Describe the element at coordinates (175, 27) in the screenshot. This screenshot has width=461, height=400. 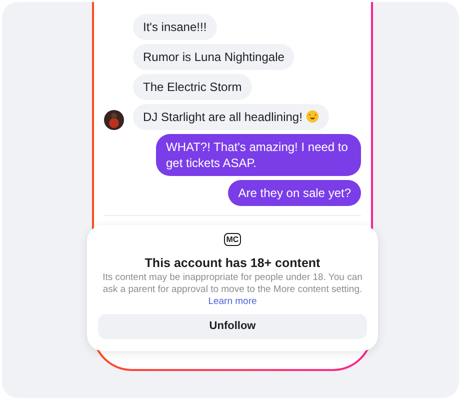
I see `message-bubble: It's insane!!!` at that location.